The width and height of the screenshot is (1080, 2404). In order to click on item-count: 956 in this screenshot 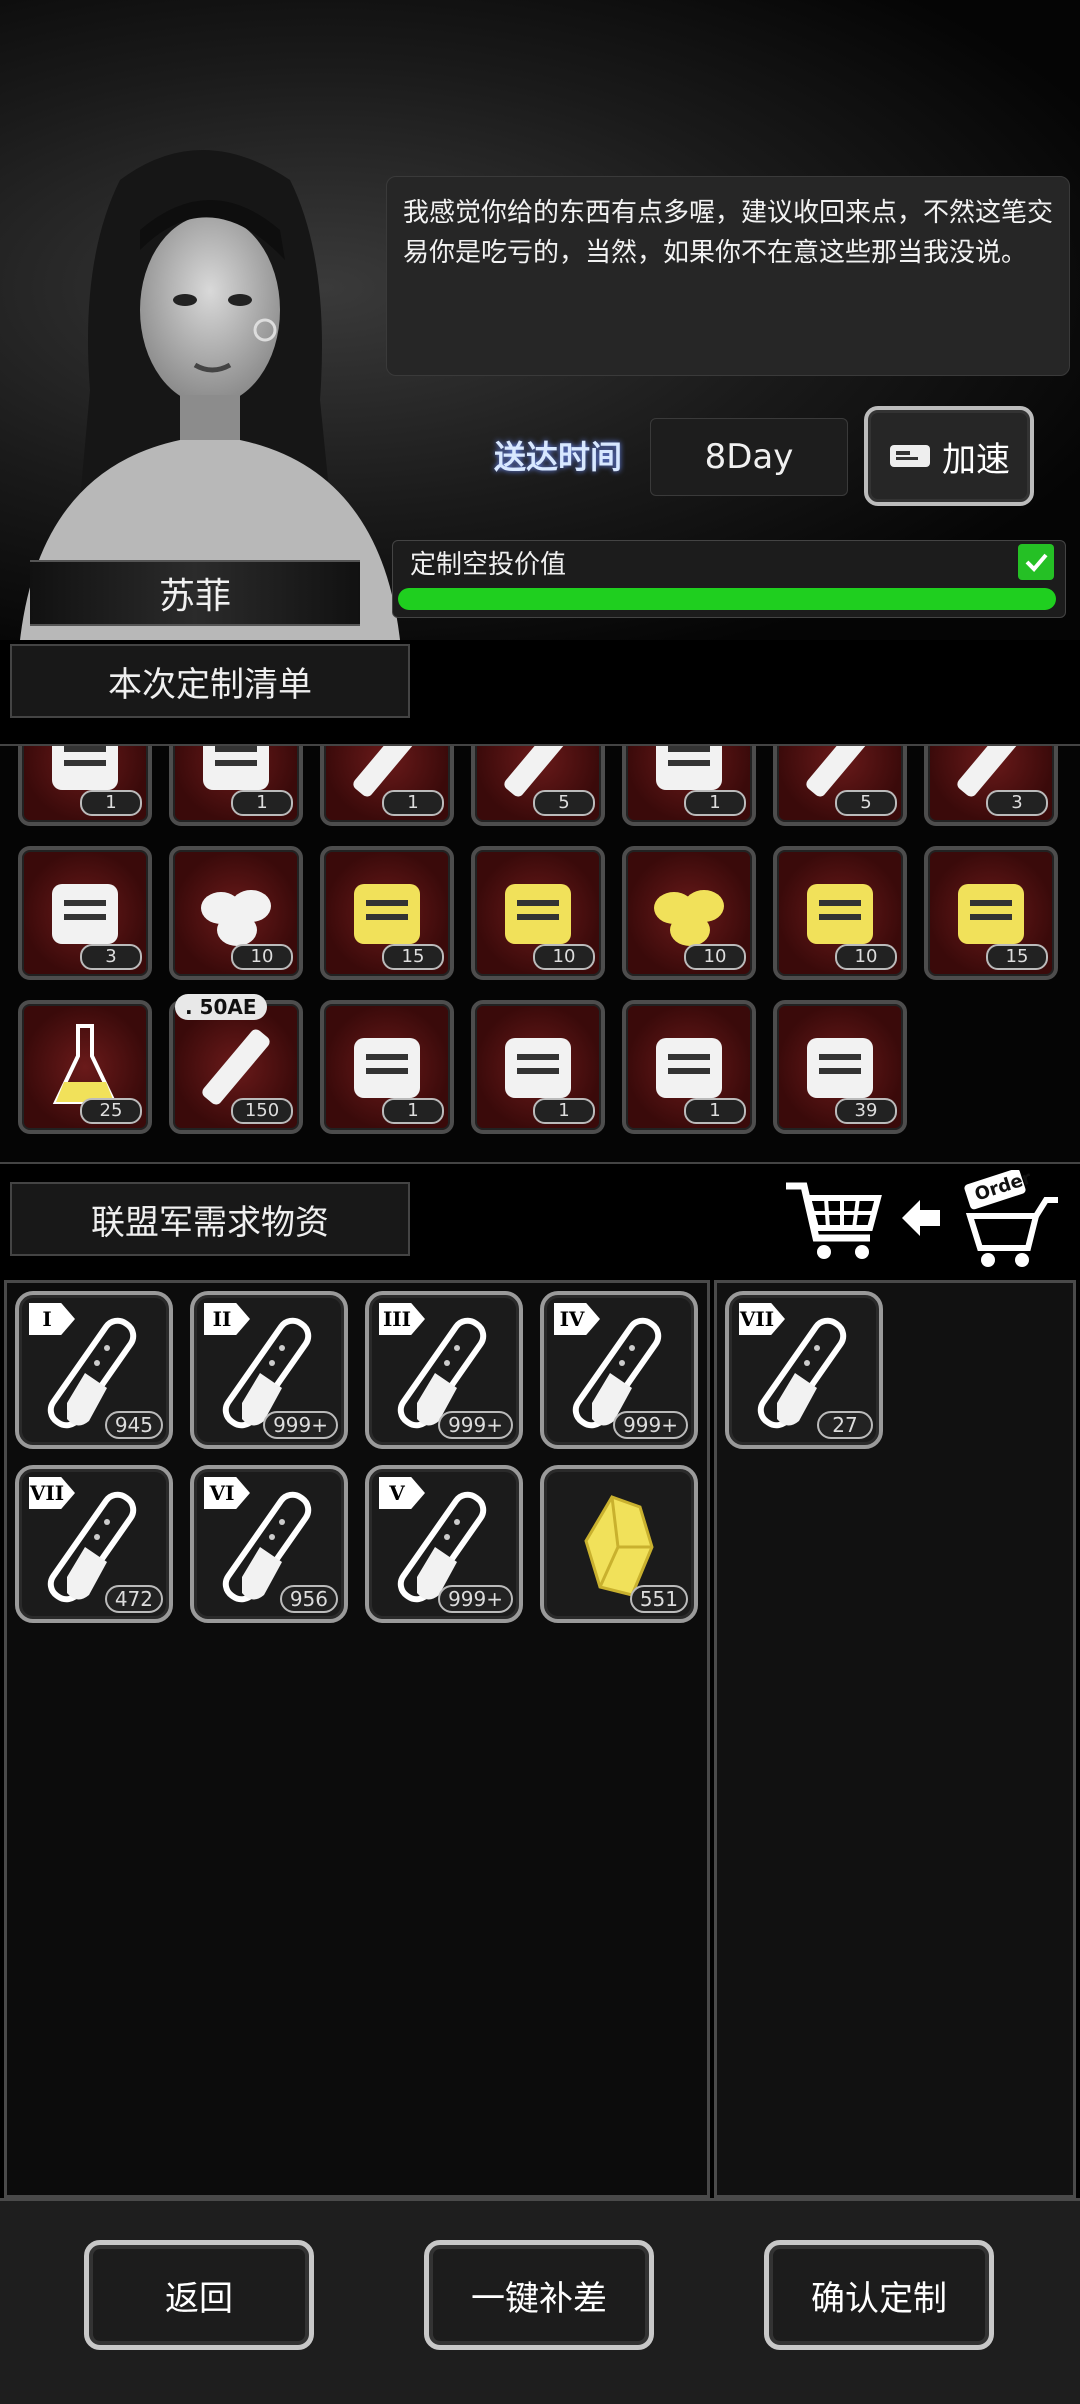, I will do `click(308, 1599)`.